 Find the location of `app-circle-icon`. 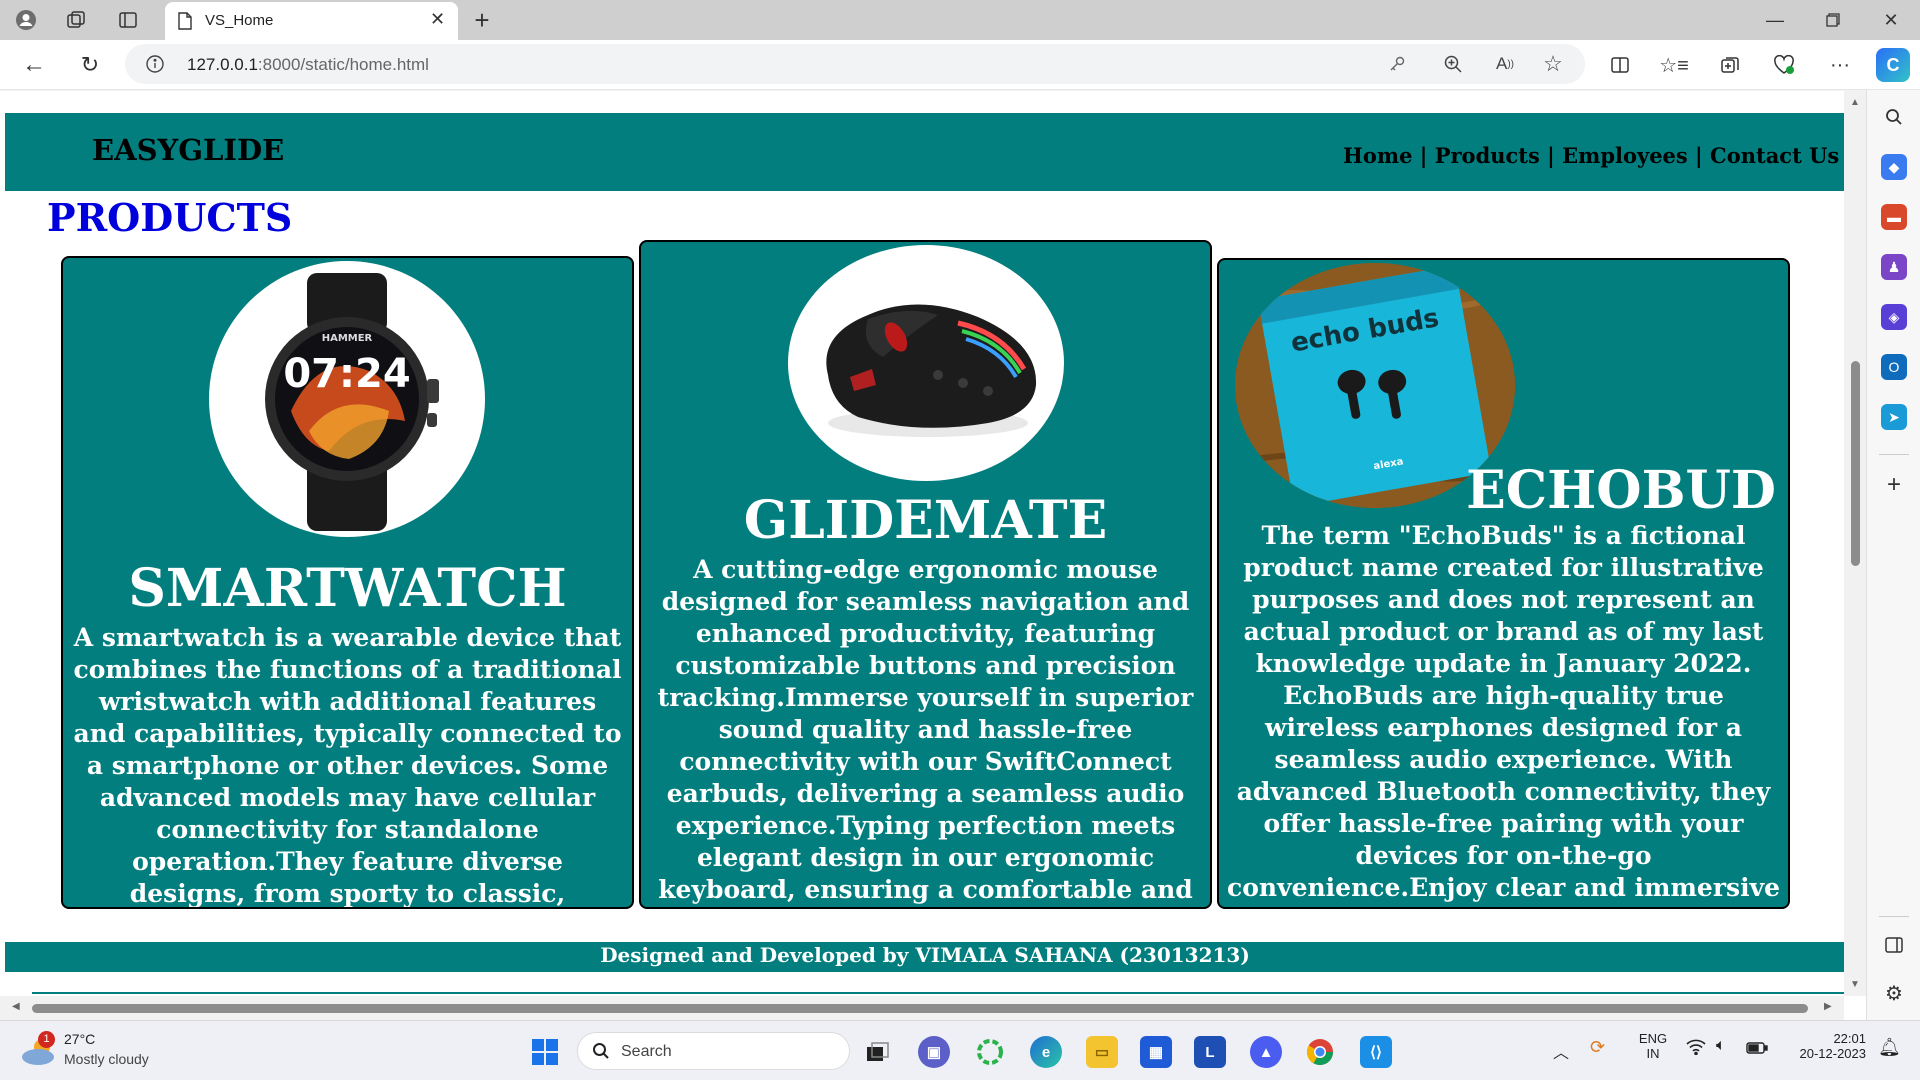

app-circle-icon is located at coordinates (990, 1052).